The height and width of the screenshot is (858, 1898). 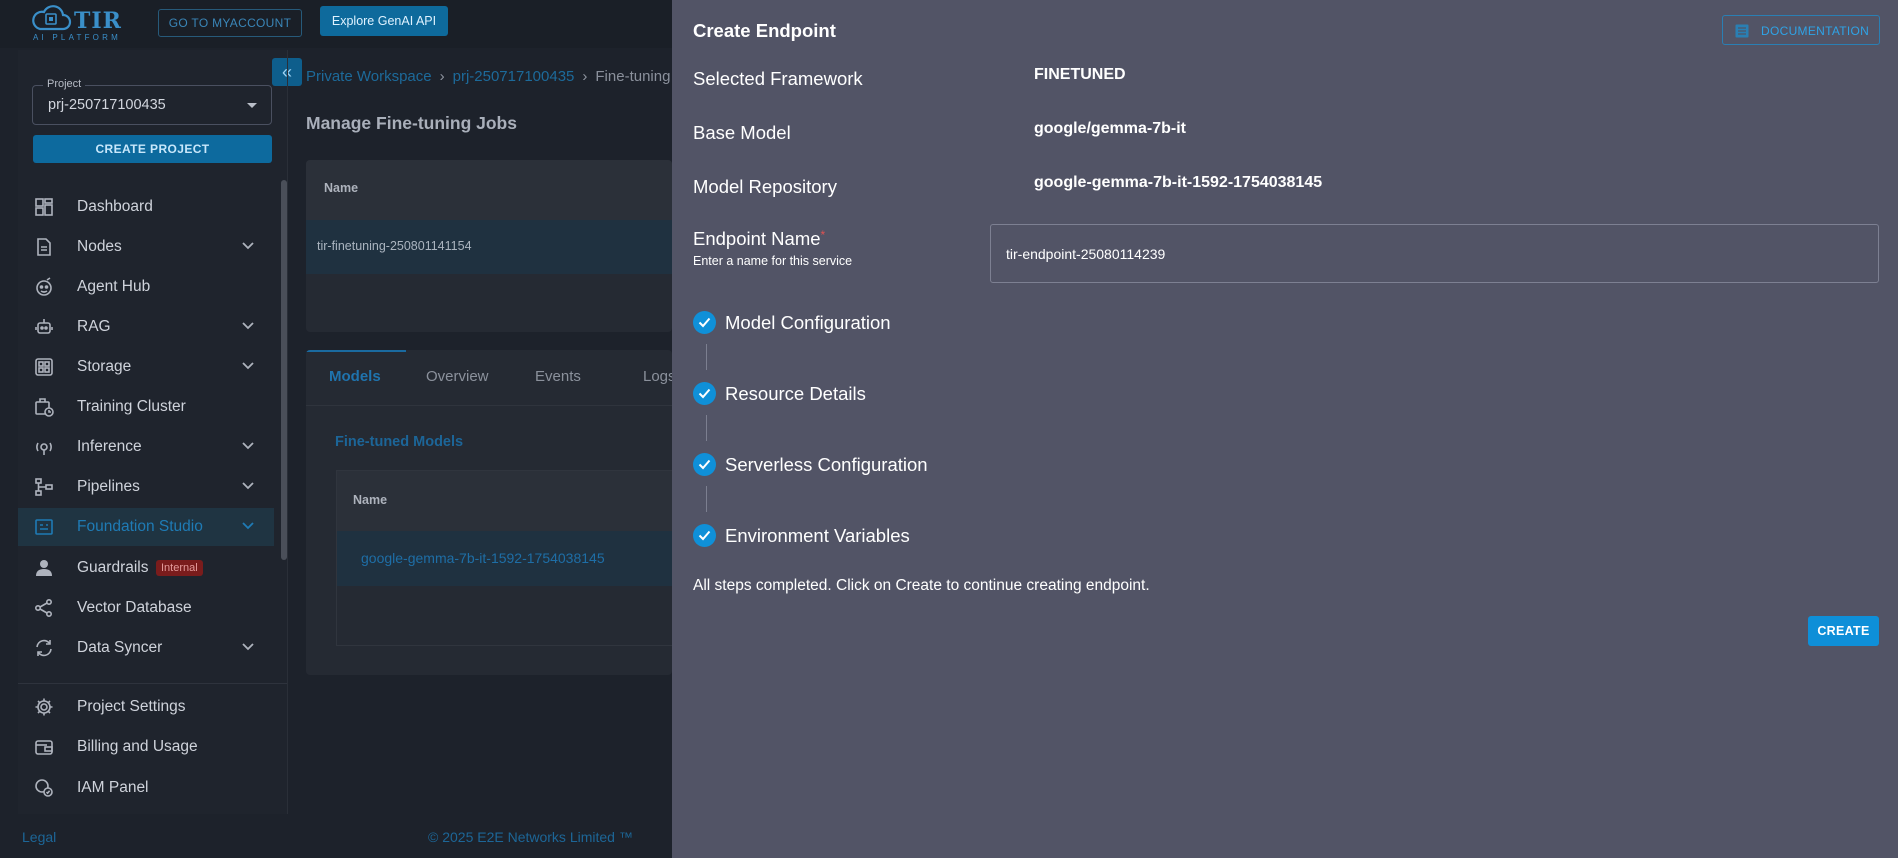 I want to click on models-table: Name google-gemma-7b-it-1592-1754038145, so click(x=504, y=558).